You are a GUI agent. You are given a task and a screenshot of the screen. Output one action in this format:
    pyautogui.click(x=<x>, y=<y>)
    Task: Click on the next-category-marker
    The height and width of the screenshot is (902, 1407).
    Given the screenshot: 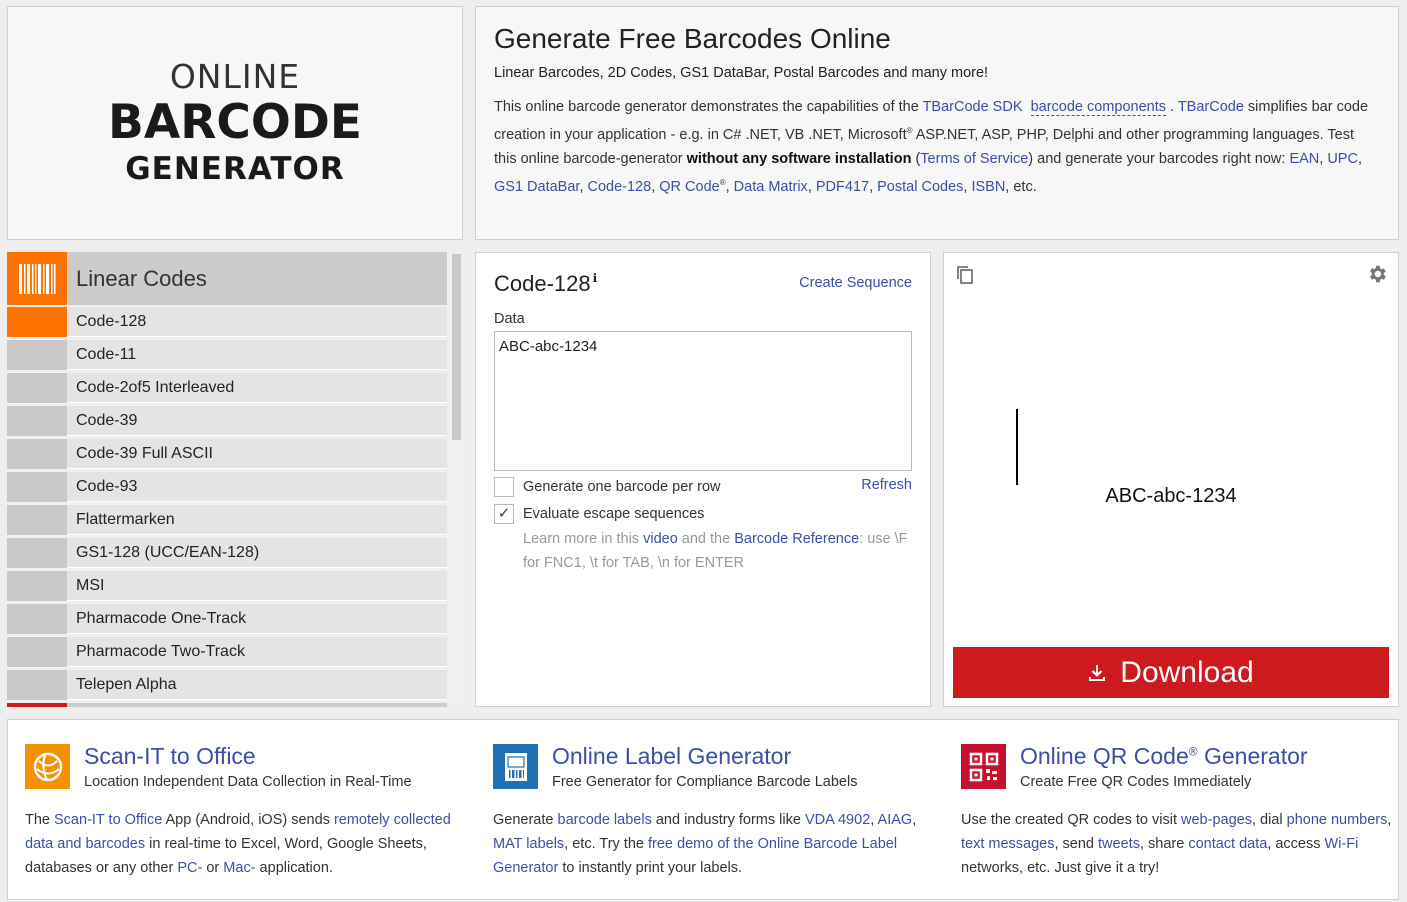 What is the action you would take?
    pyautogui.click(x=37, y=705)
    